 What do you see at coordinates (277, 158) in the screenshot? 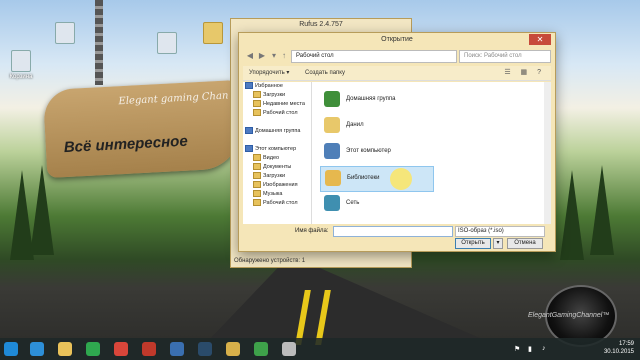
I see `nav-pane-item: Видео` at bounding box center [277, 158].